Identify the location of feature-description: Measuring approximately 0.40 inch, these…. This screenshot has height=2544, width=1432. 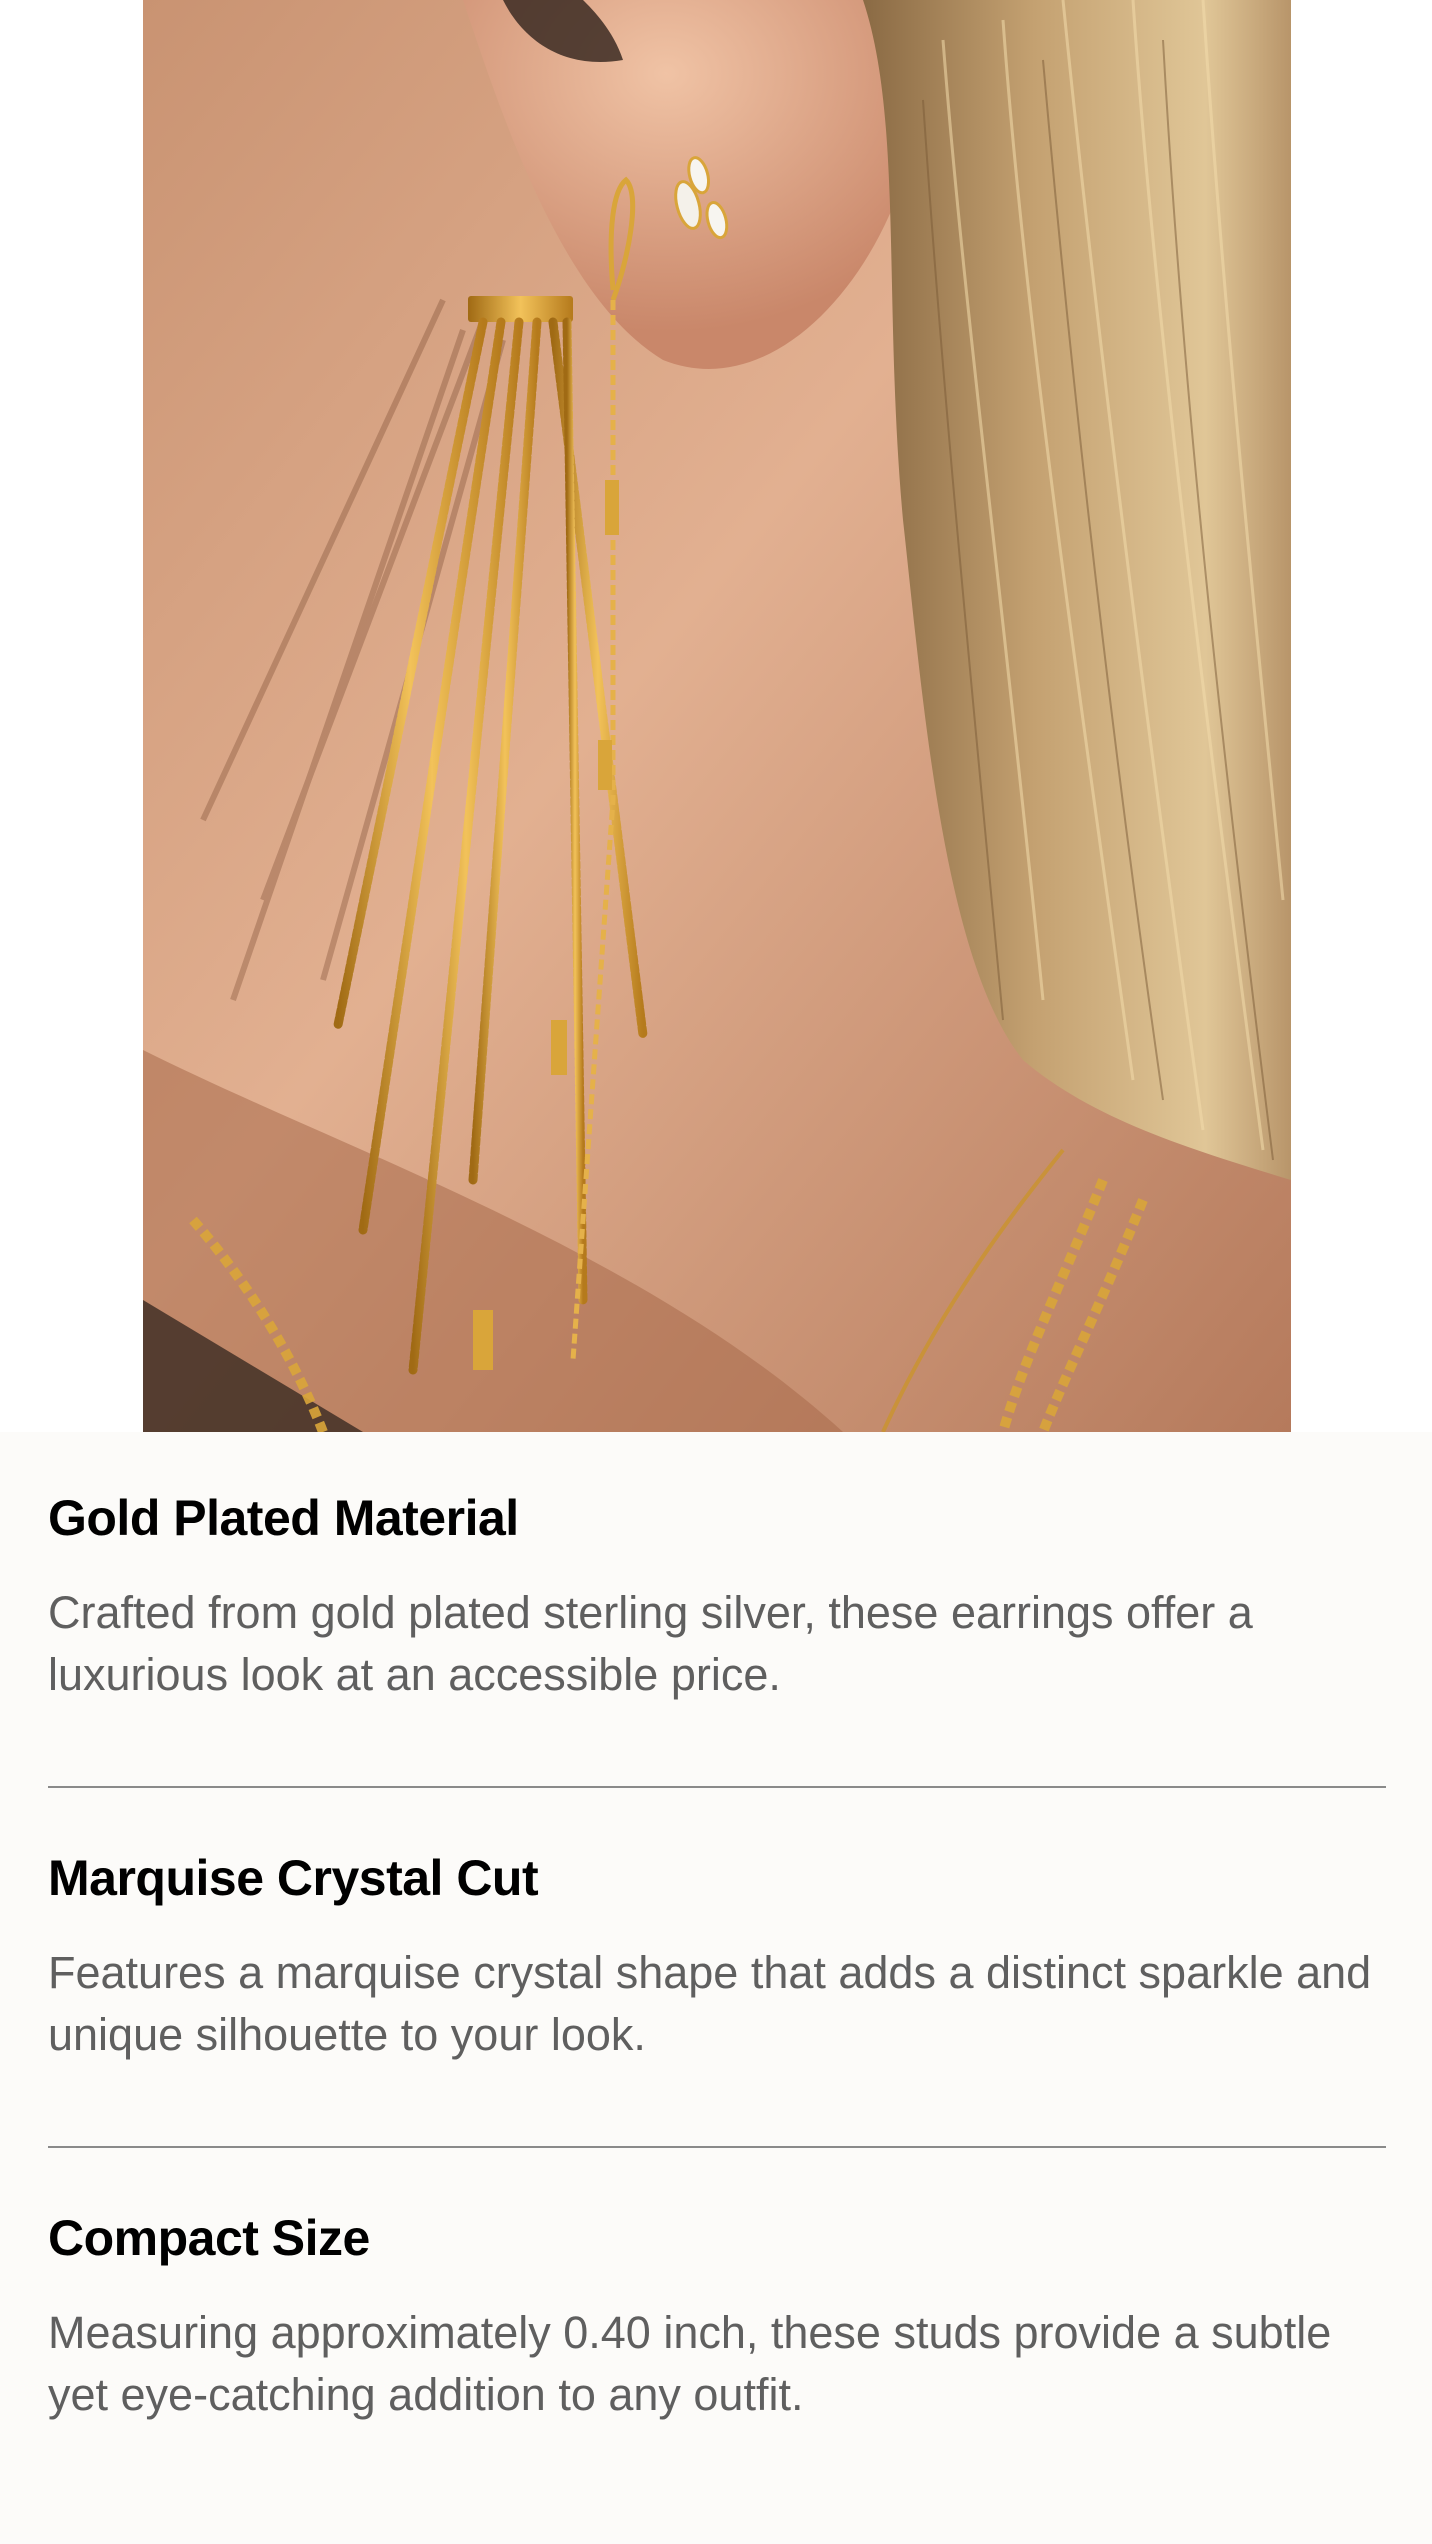
(690, 2363).